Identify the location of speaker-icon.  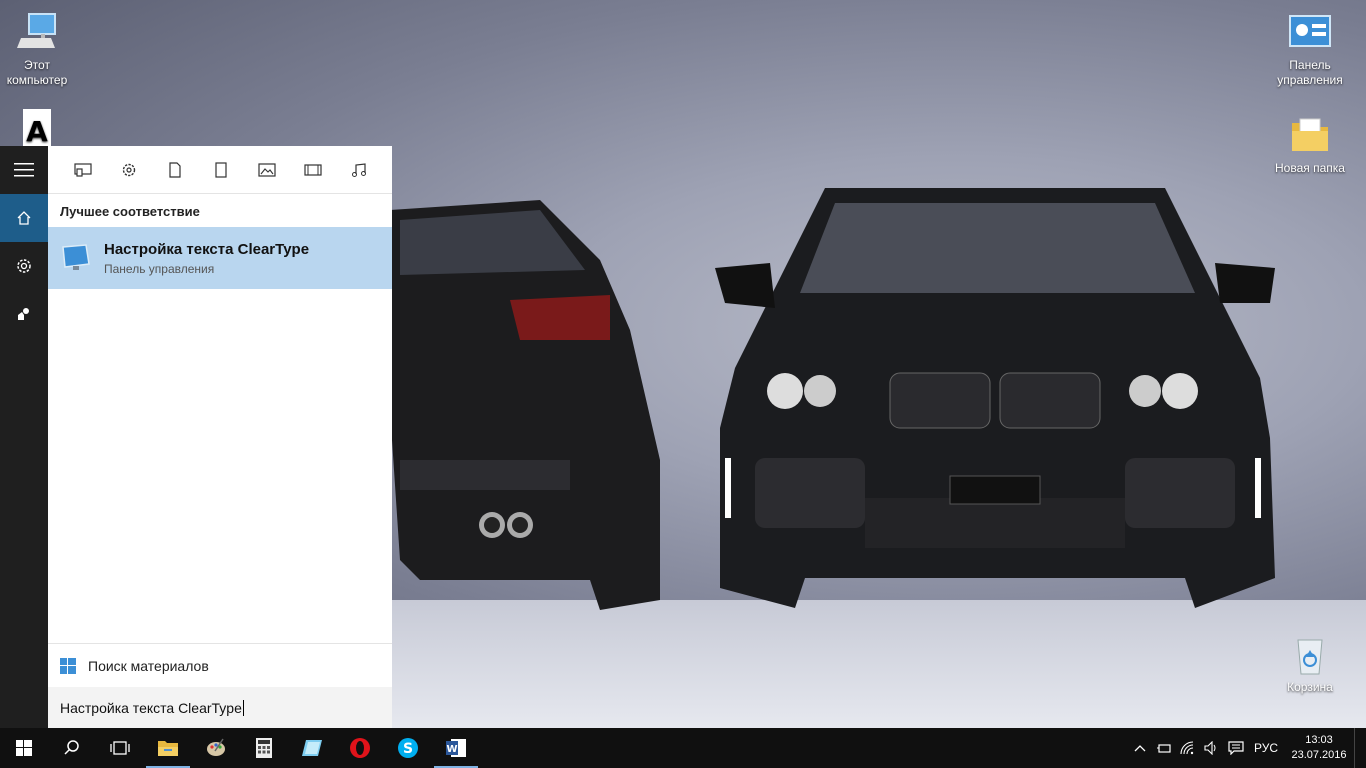
(1210, 748).